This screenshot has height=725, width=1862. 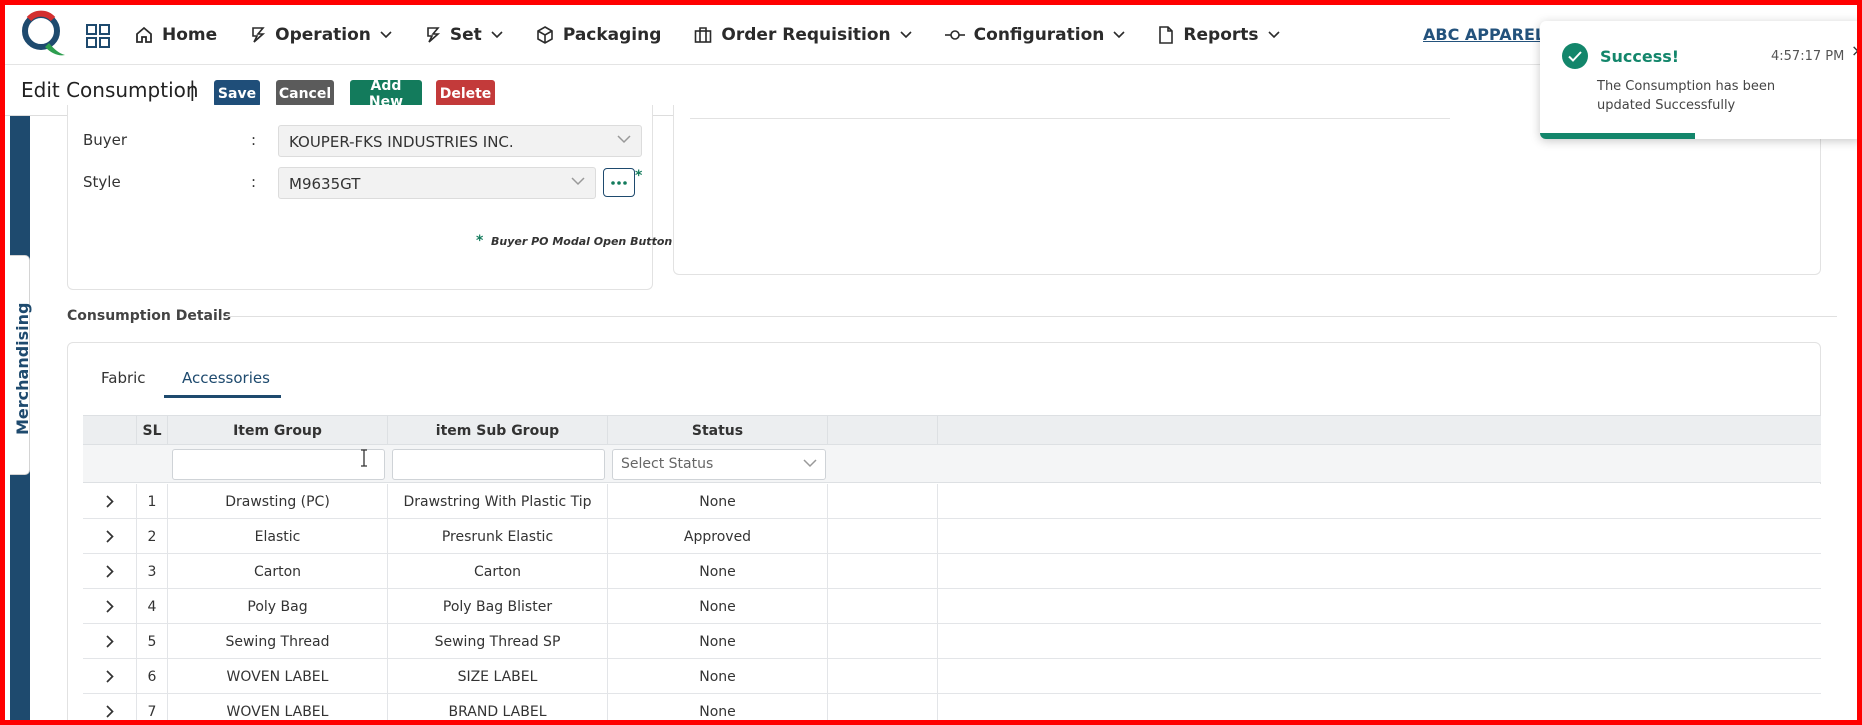 What do you see at coordinates (806, 35) in the screenshot?
I see `nav-order-requisition-label: Order Requisition` at bounding box center [806, 35].